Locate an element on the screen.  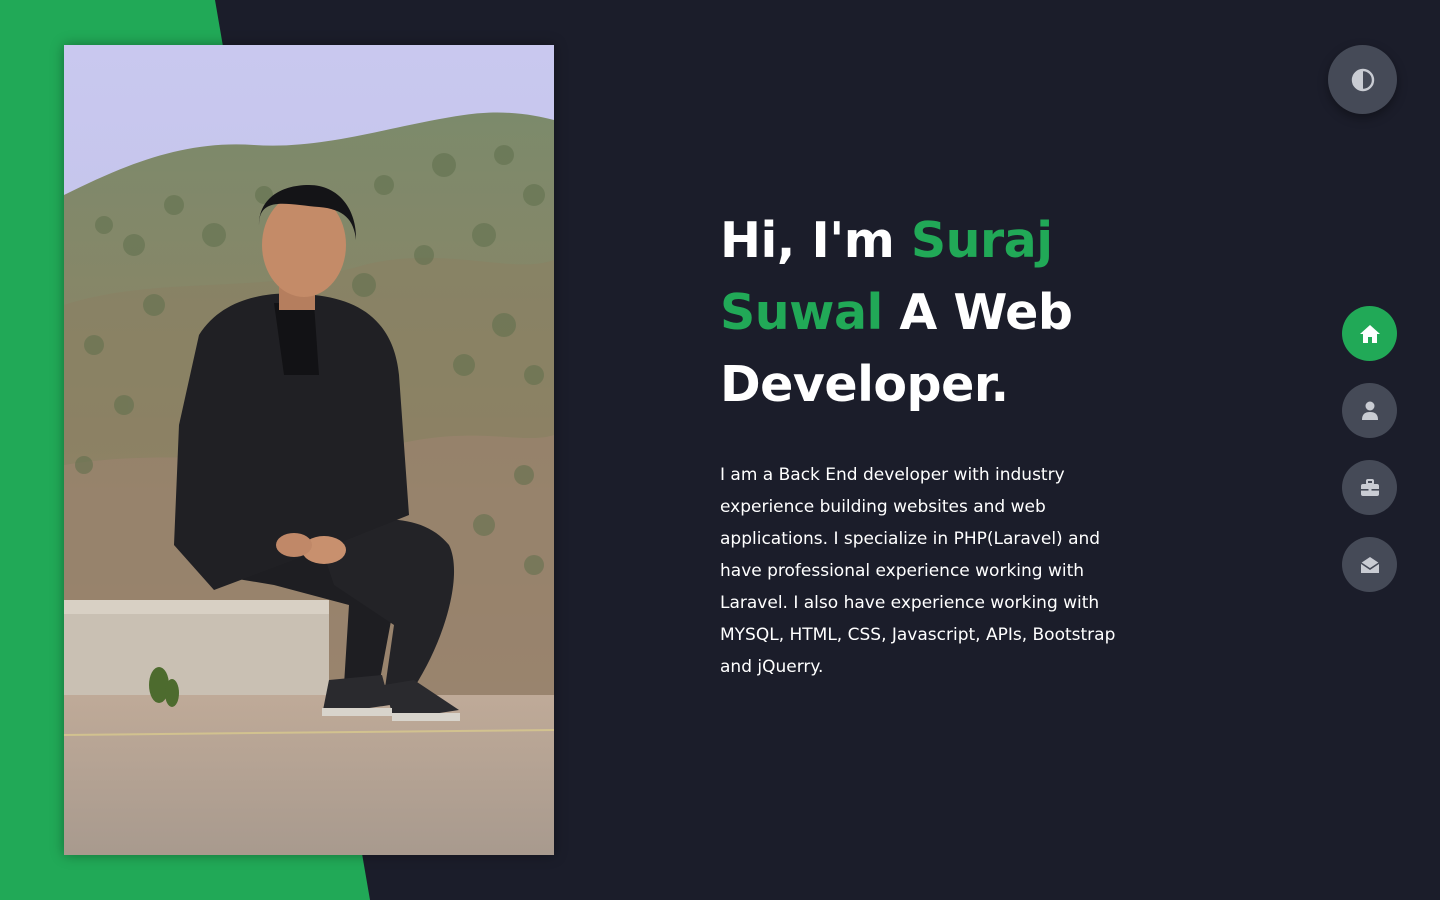
nav-portfolio-button is located at coordinates (1369, 487).